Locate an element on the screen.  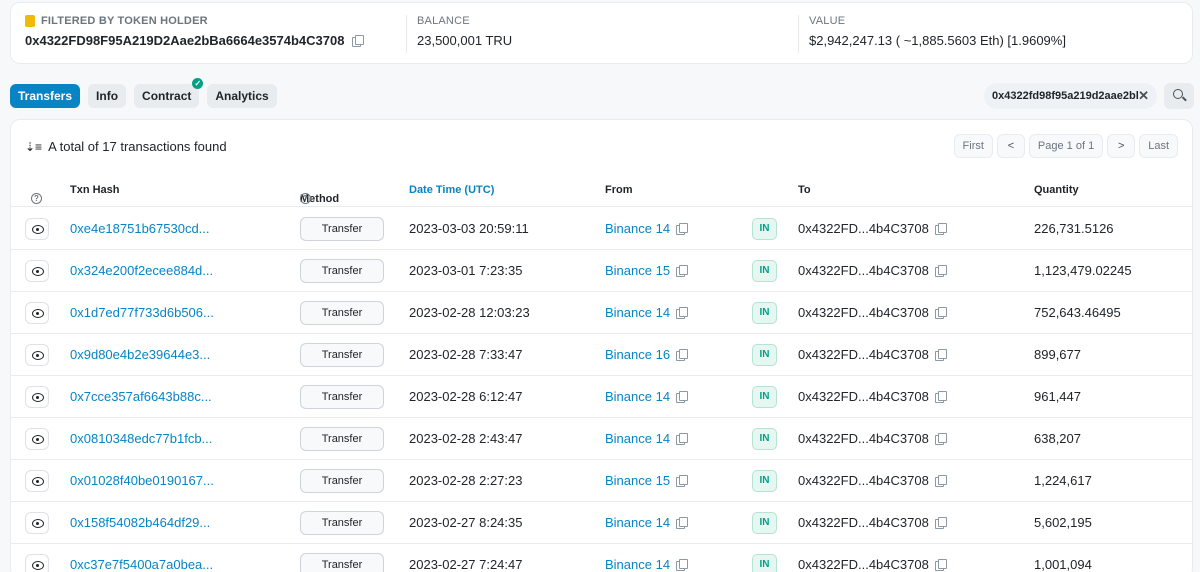
col-from: From is located at coordinates (619, 190).